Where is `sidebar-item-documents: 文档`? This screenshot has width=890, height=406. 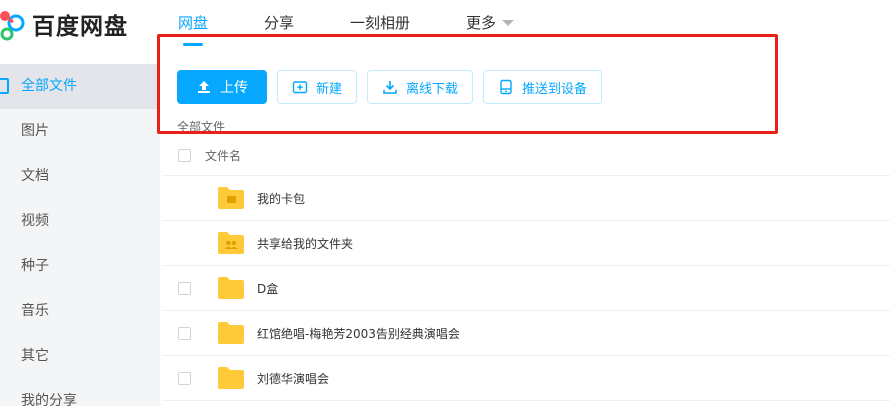
sidebar-item-documents: 文档 is located at coordinates (80, 176).